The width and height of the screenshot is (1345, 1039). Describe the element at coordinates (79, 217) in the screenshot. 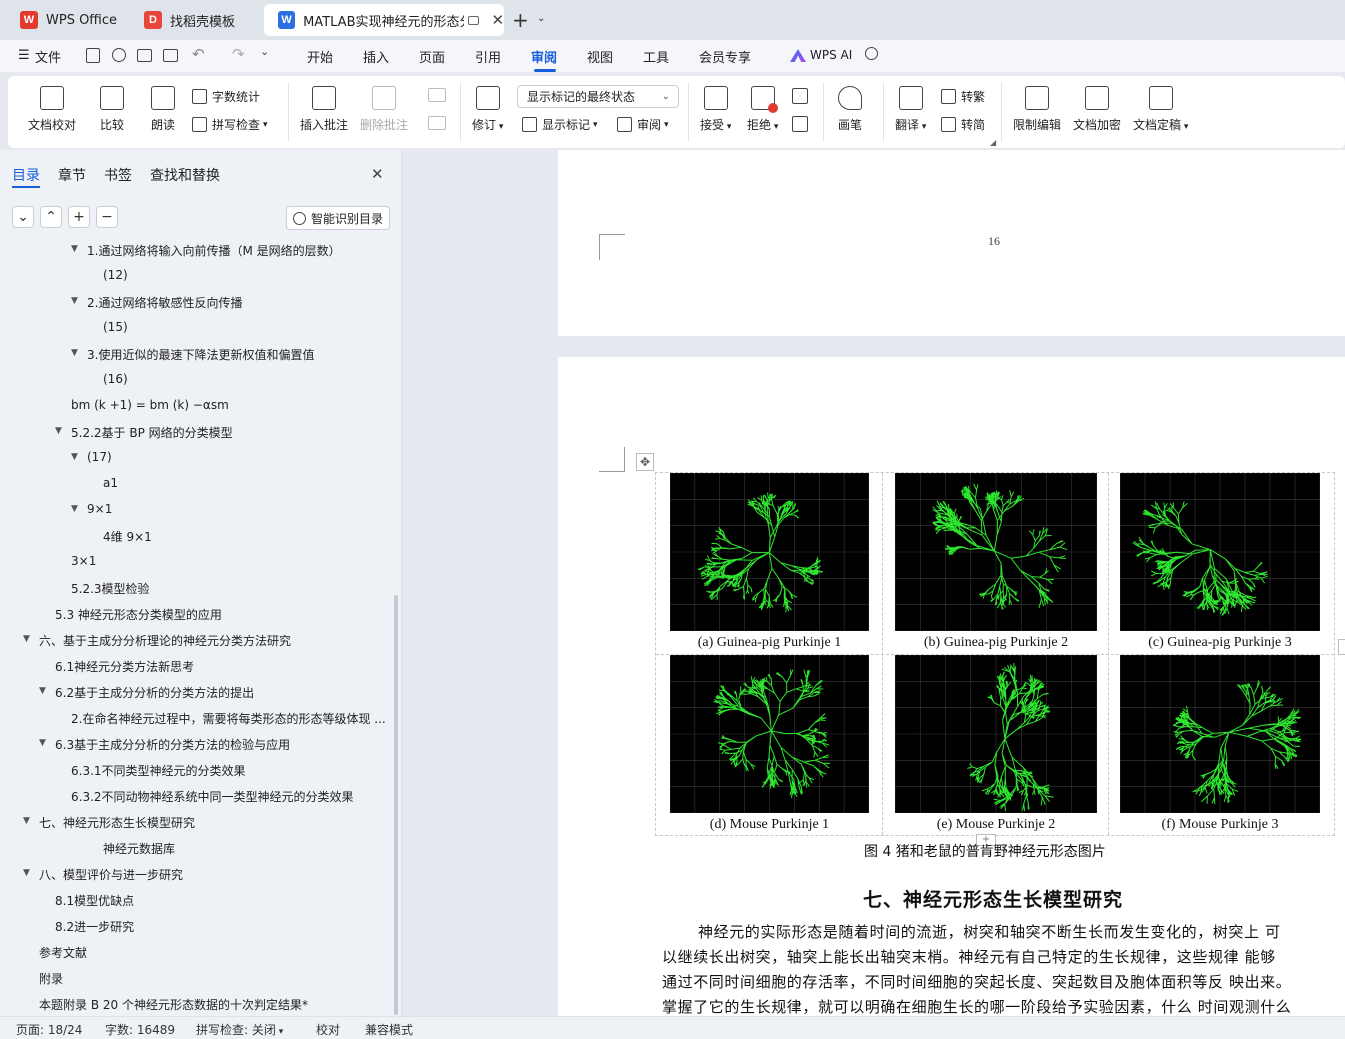

I see `add-level-button: +` at that location.